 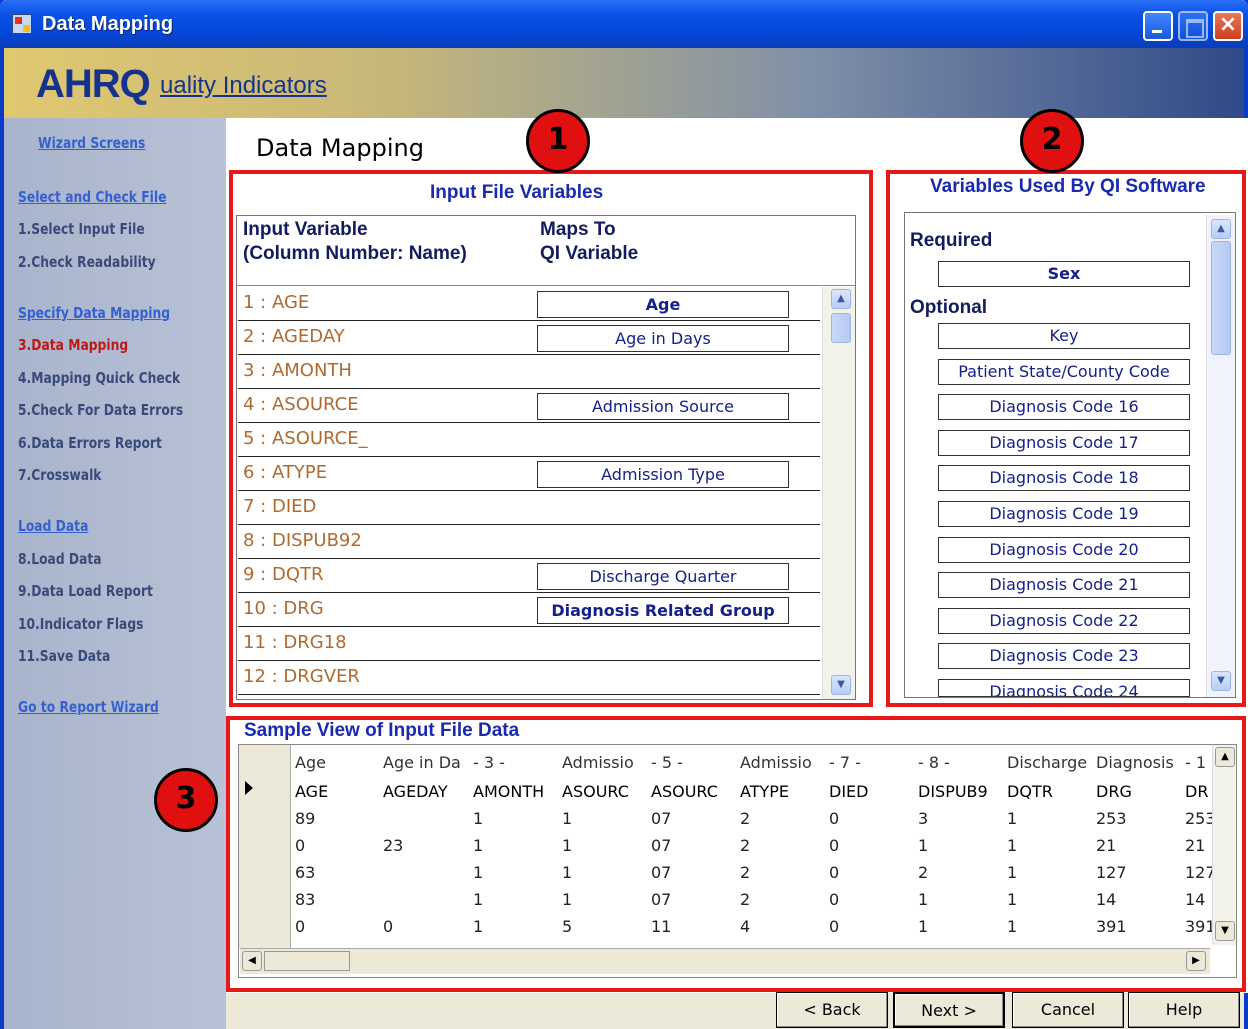 What do you see at coordinates (1139, 845) in the screenshot?
I see `grid-data-cell: 21` at bounding box center [1139, 845].